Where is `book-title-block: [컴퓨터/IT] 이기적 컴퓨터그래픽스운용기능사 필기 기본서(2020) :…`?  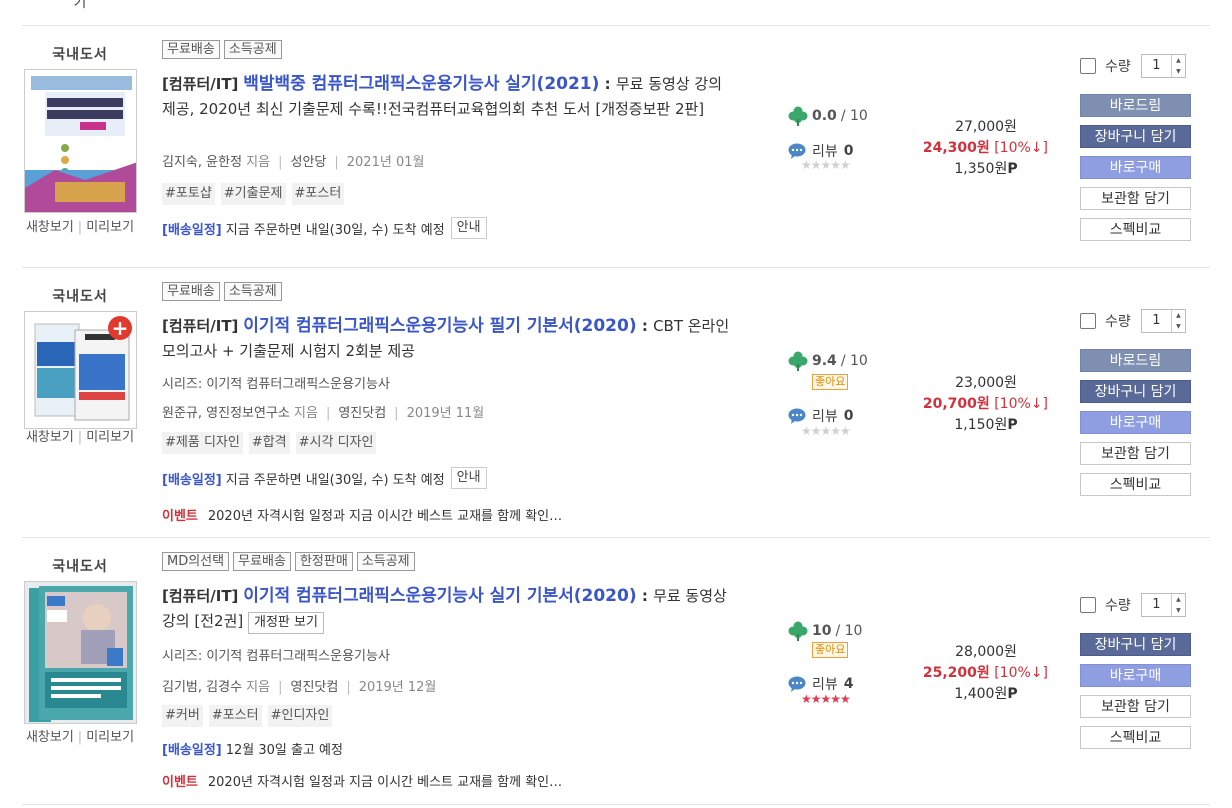
book-title-block: [컴퓨터/IT] 이기적 컴퓨터그래픽스운용기능사 필기 기본서(2020) :… is located at coordinates (449, 339).